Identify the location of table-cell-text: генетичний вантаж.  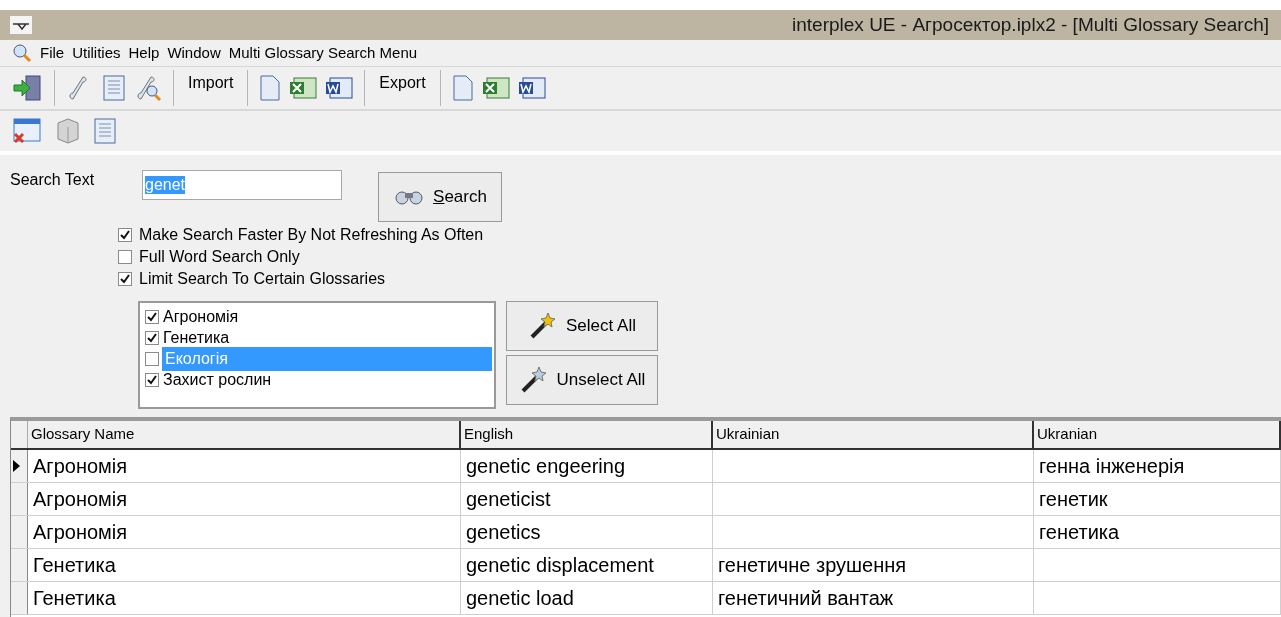
(806, 598).